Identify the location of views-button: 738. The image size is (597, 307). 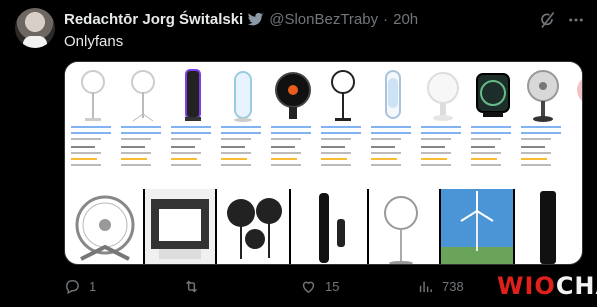
(440, 286).